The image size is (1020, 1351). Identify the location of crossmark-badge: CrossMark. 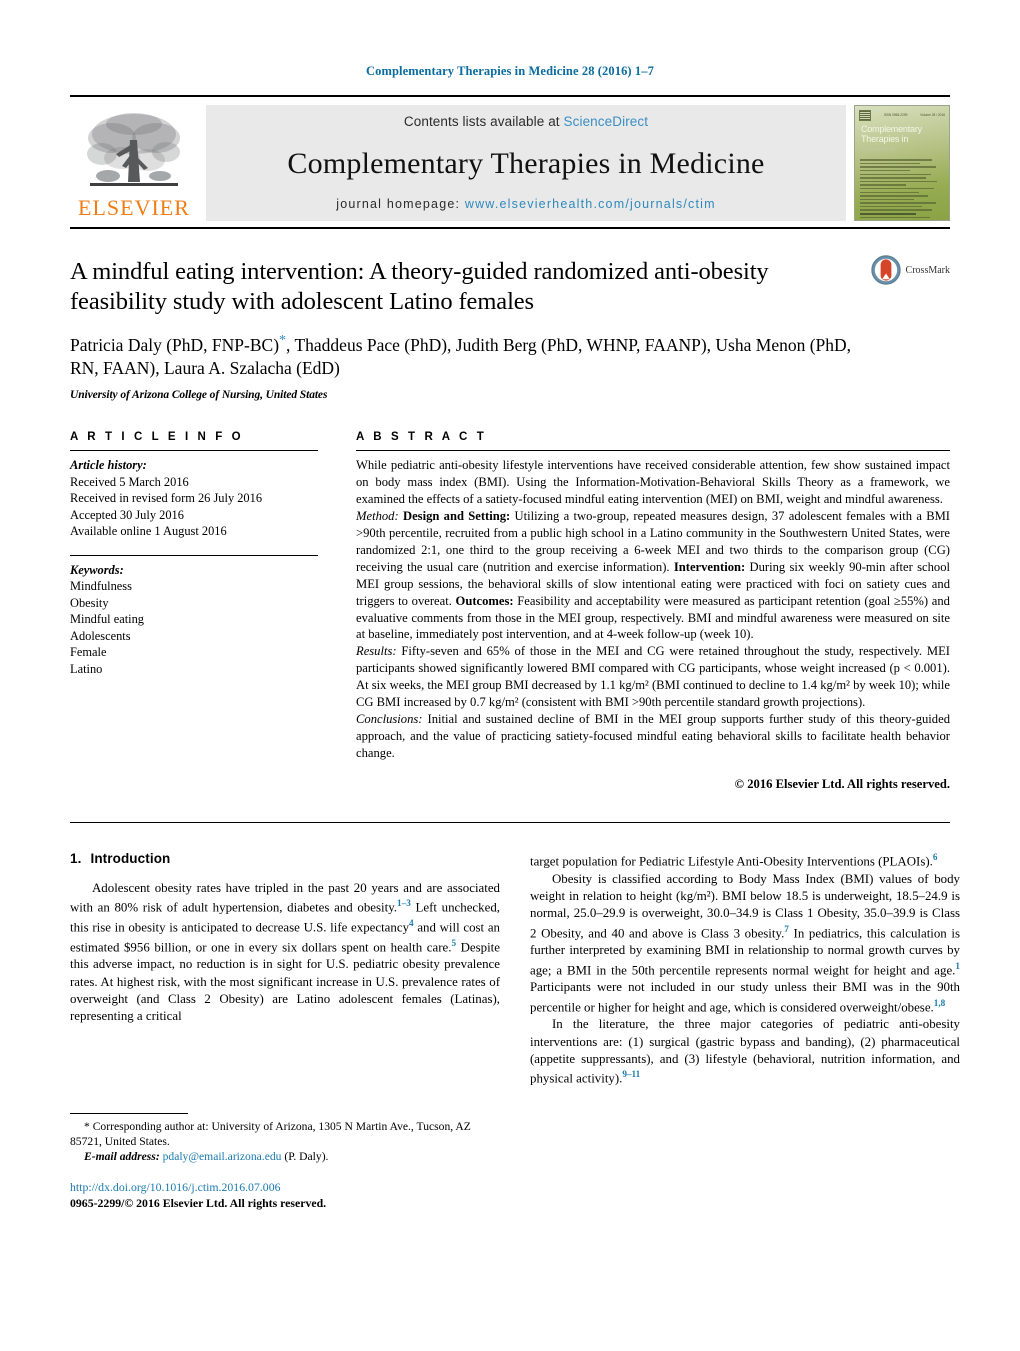
(910, 270).